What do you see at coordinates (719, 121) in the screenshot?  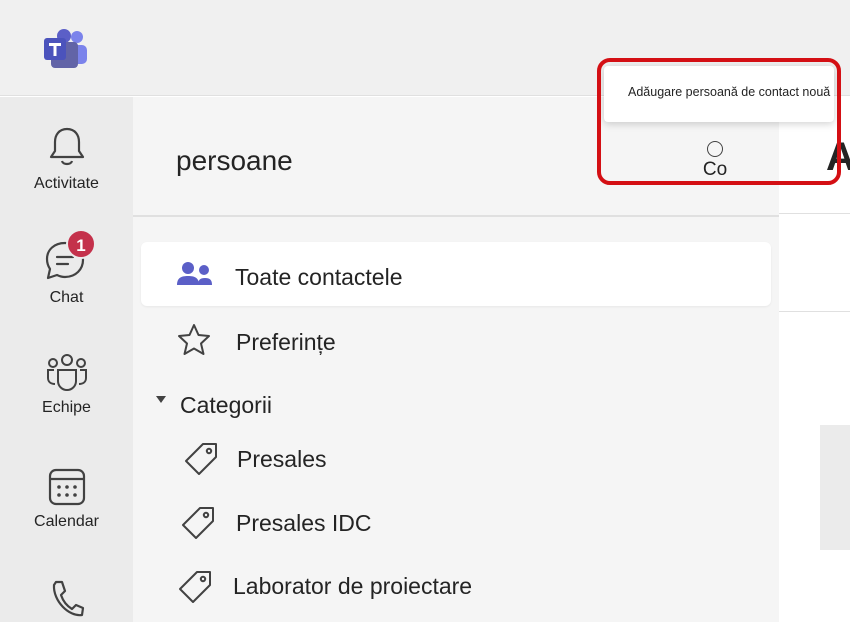 I see `highlight-box` at bounding box center [719, 121].